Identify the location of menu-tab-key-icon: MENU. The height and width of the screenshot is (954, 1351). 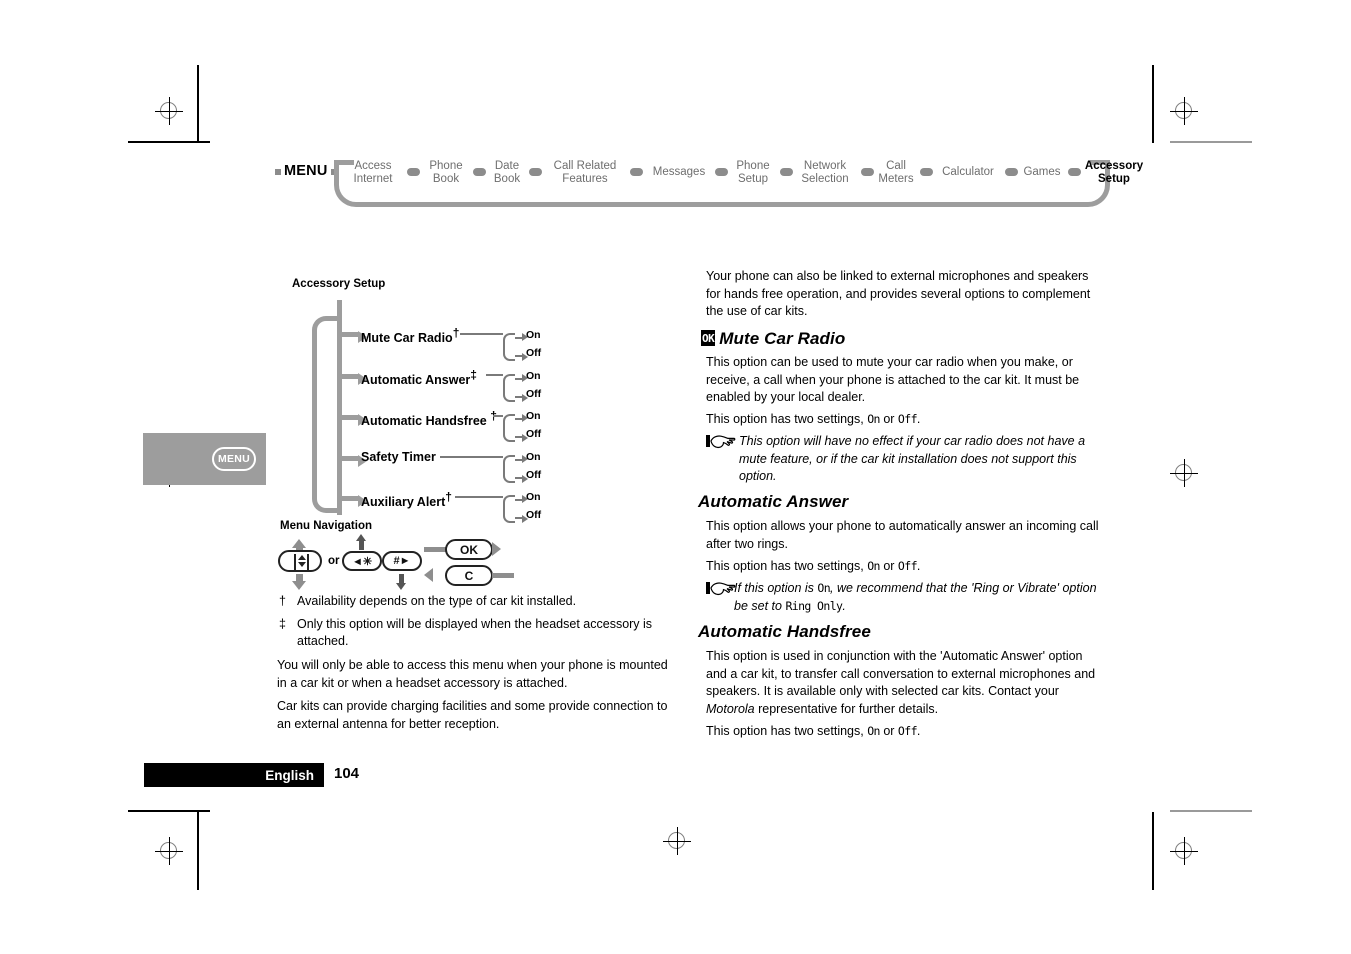
(234, 459).